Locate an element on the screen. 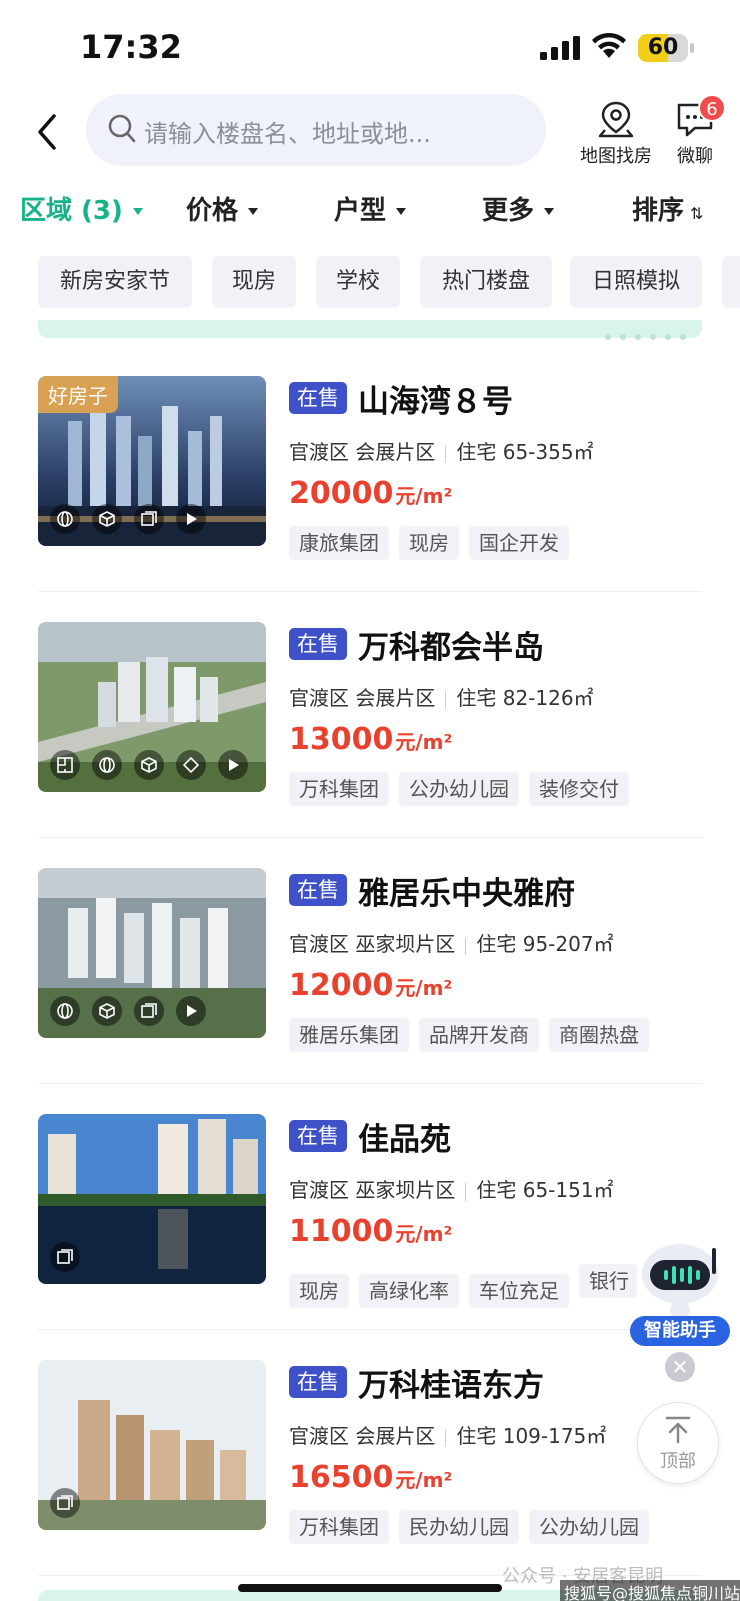  listing-tag: 公办幼儿园 is located at coordinates (459, 789).